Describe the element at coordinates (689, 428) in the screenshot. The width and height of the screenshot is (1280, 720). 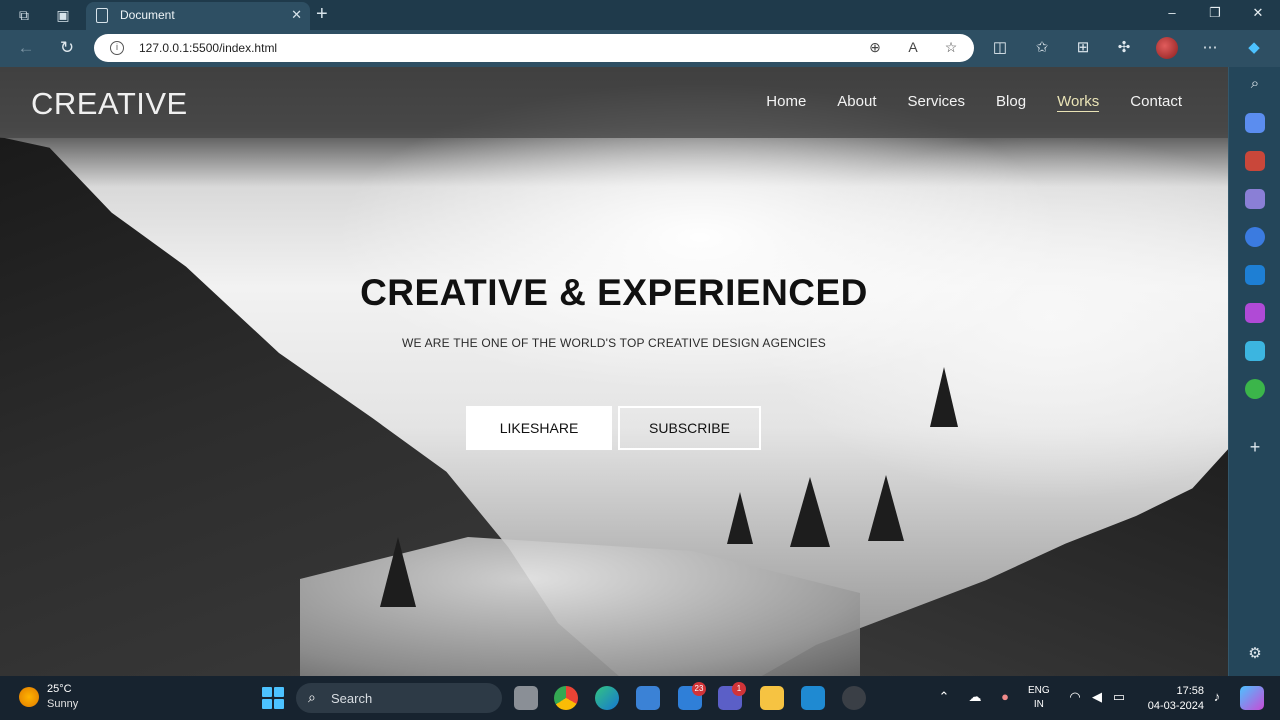
I see `subscribe-button: SUBSCRIBE` at that location.